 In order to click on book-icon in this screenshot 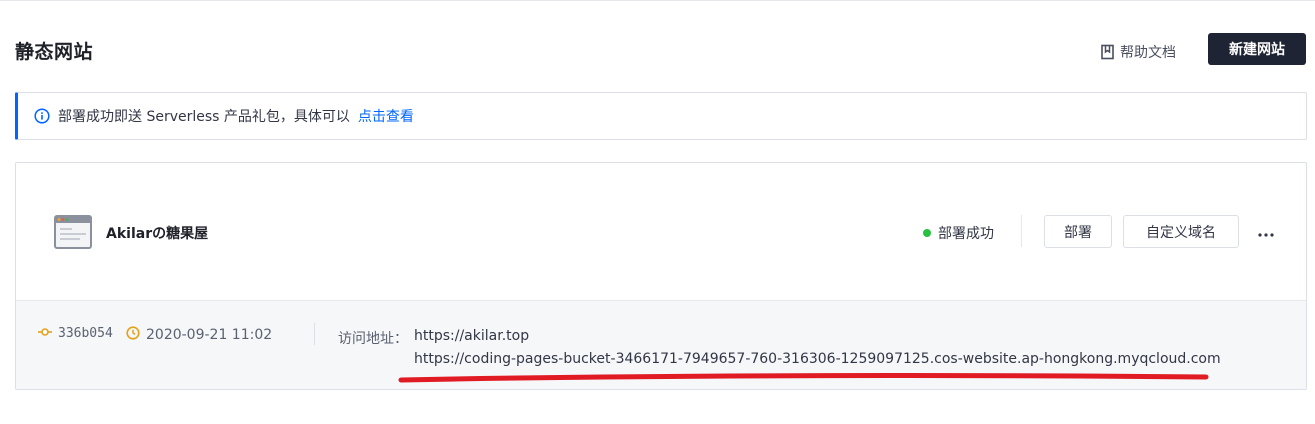, I will do `click(1107, 52)`.